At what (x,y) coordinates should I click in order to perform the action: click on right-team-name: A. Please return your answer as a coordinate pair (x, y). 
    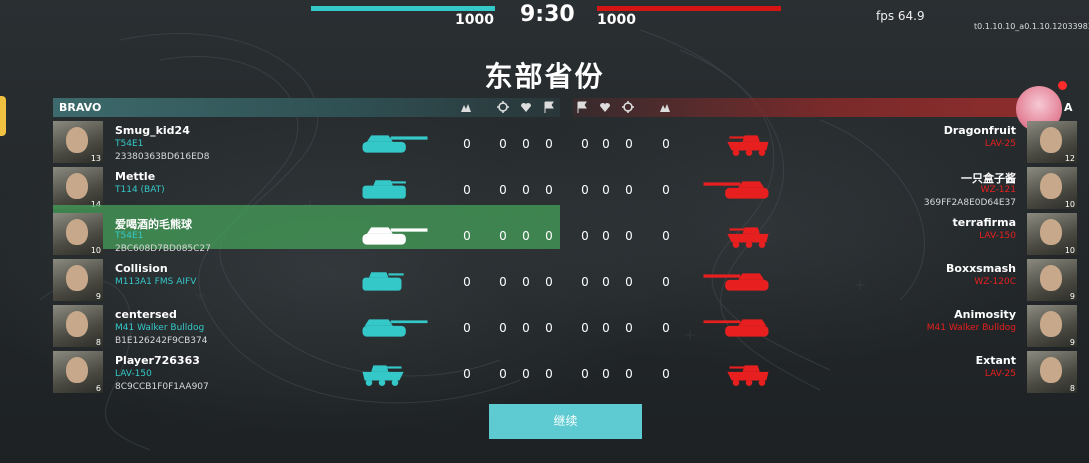
    Looking at the image, I should click on (1068, 107).